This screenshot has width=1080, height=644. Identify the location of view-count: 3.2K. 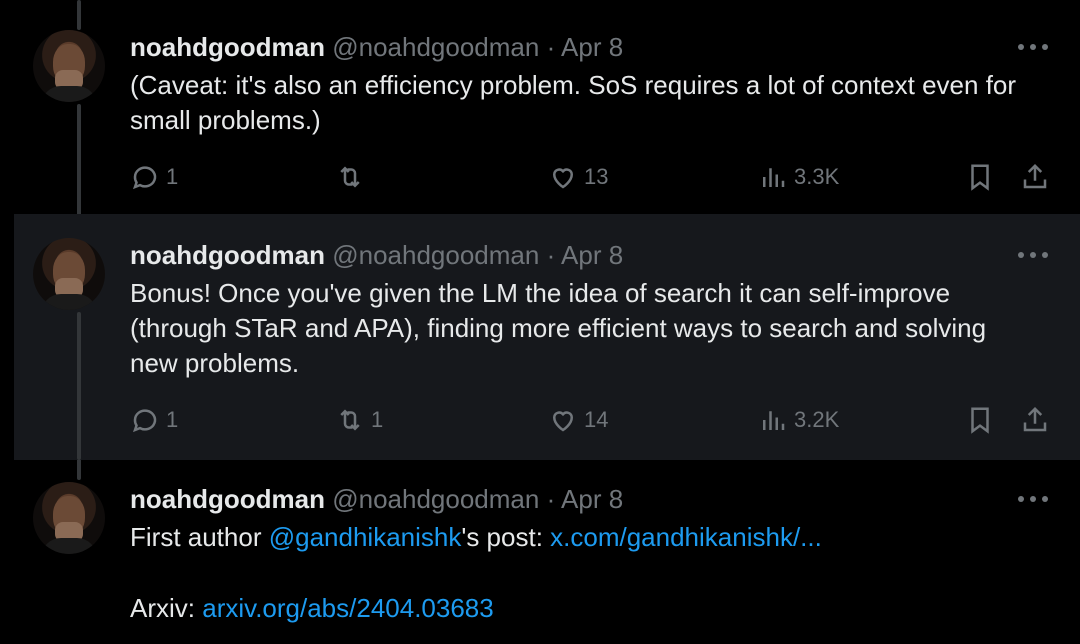
(817, 419).